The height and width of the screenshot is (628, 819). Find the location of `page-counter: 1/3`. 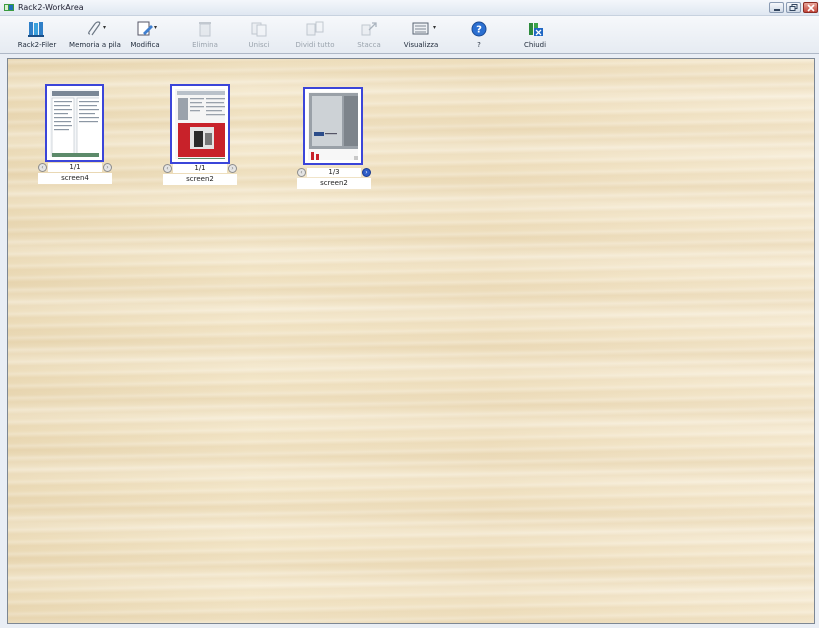

page-counter: 1/3 is located at coordinates (334, 172).